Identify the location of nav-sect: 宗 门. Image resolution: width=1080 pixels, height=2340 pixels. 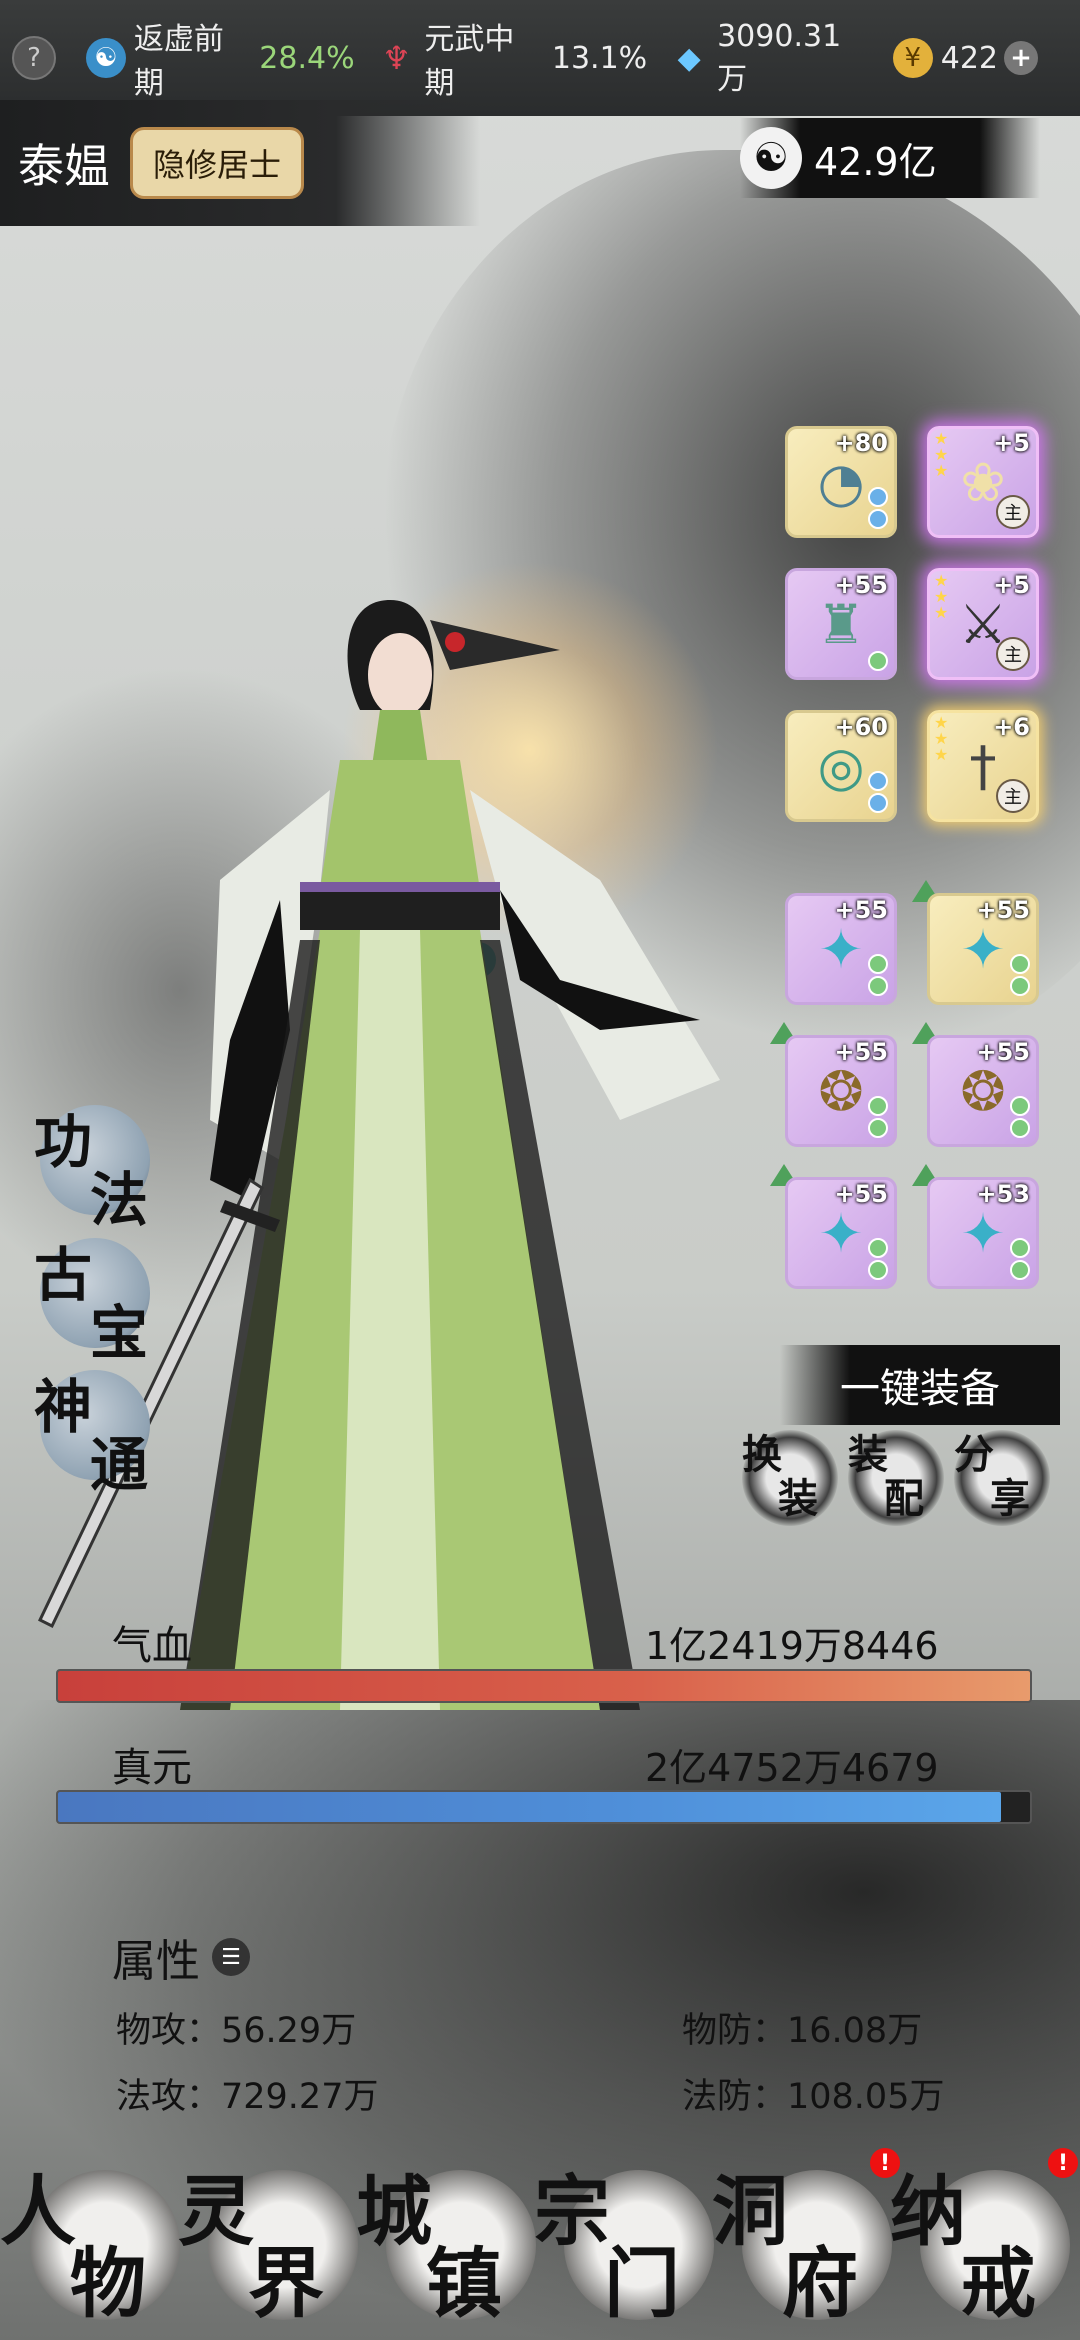
(624, 2240).